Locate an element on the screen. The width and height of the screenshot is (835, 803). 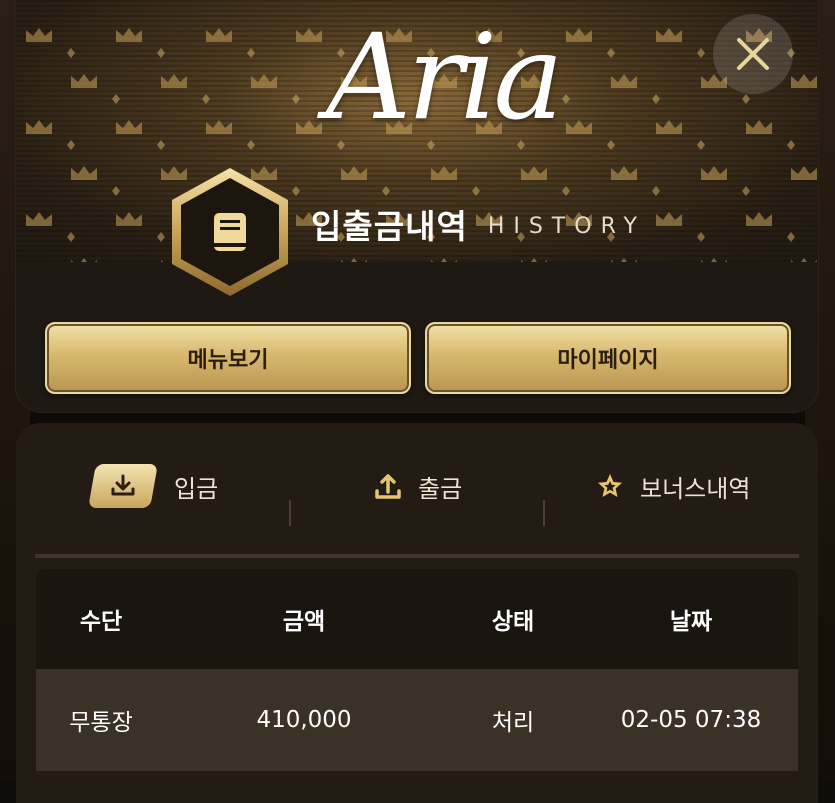
column-header-date: 날짜 is located at coordinates (691, 622).